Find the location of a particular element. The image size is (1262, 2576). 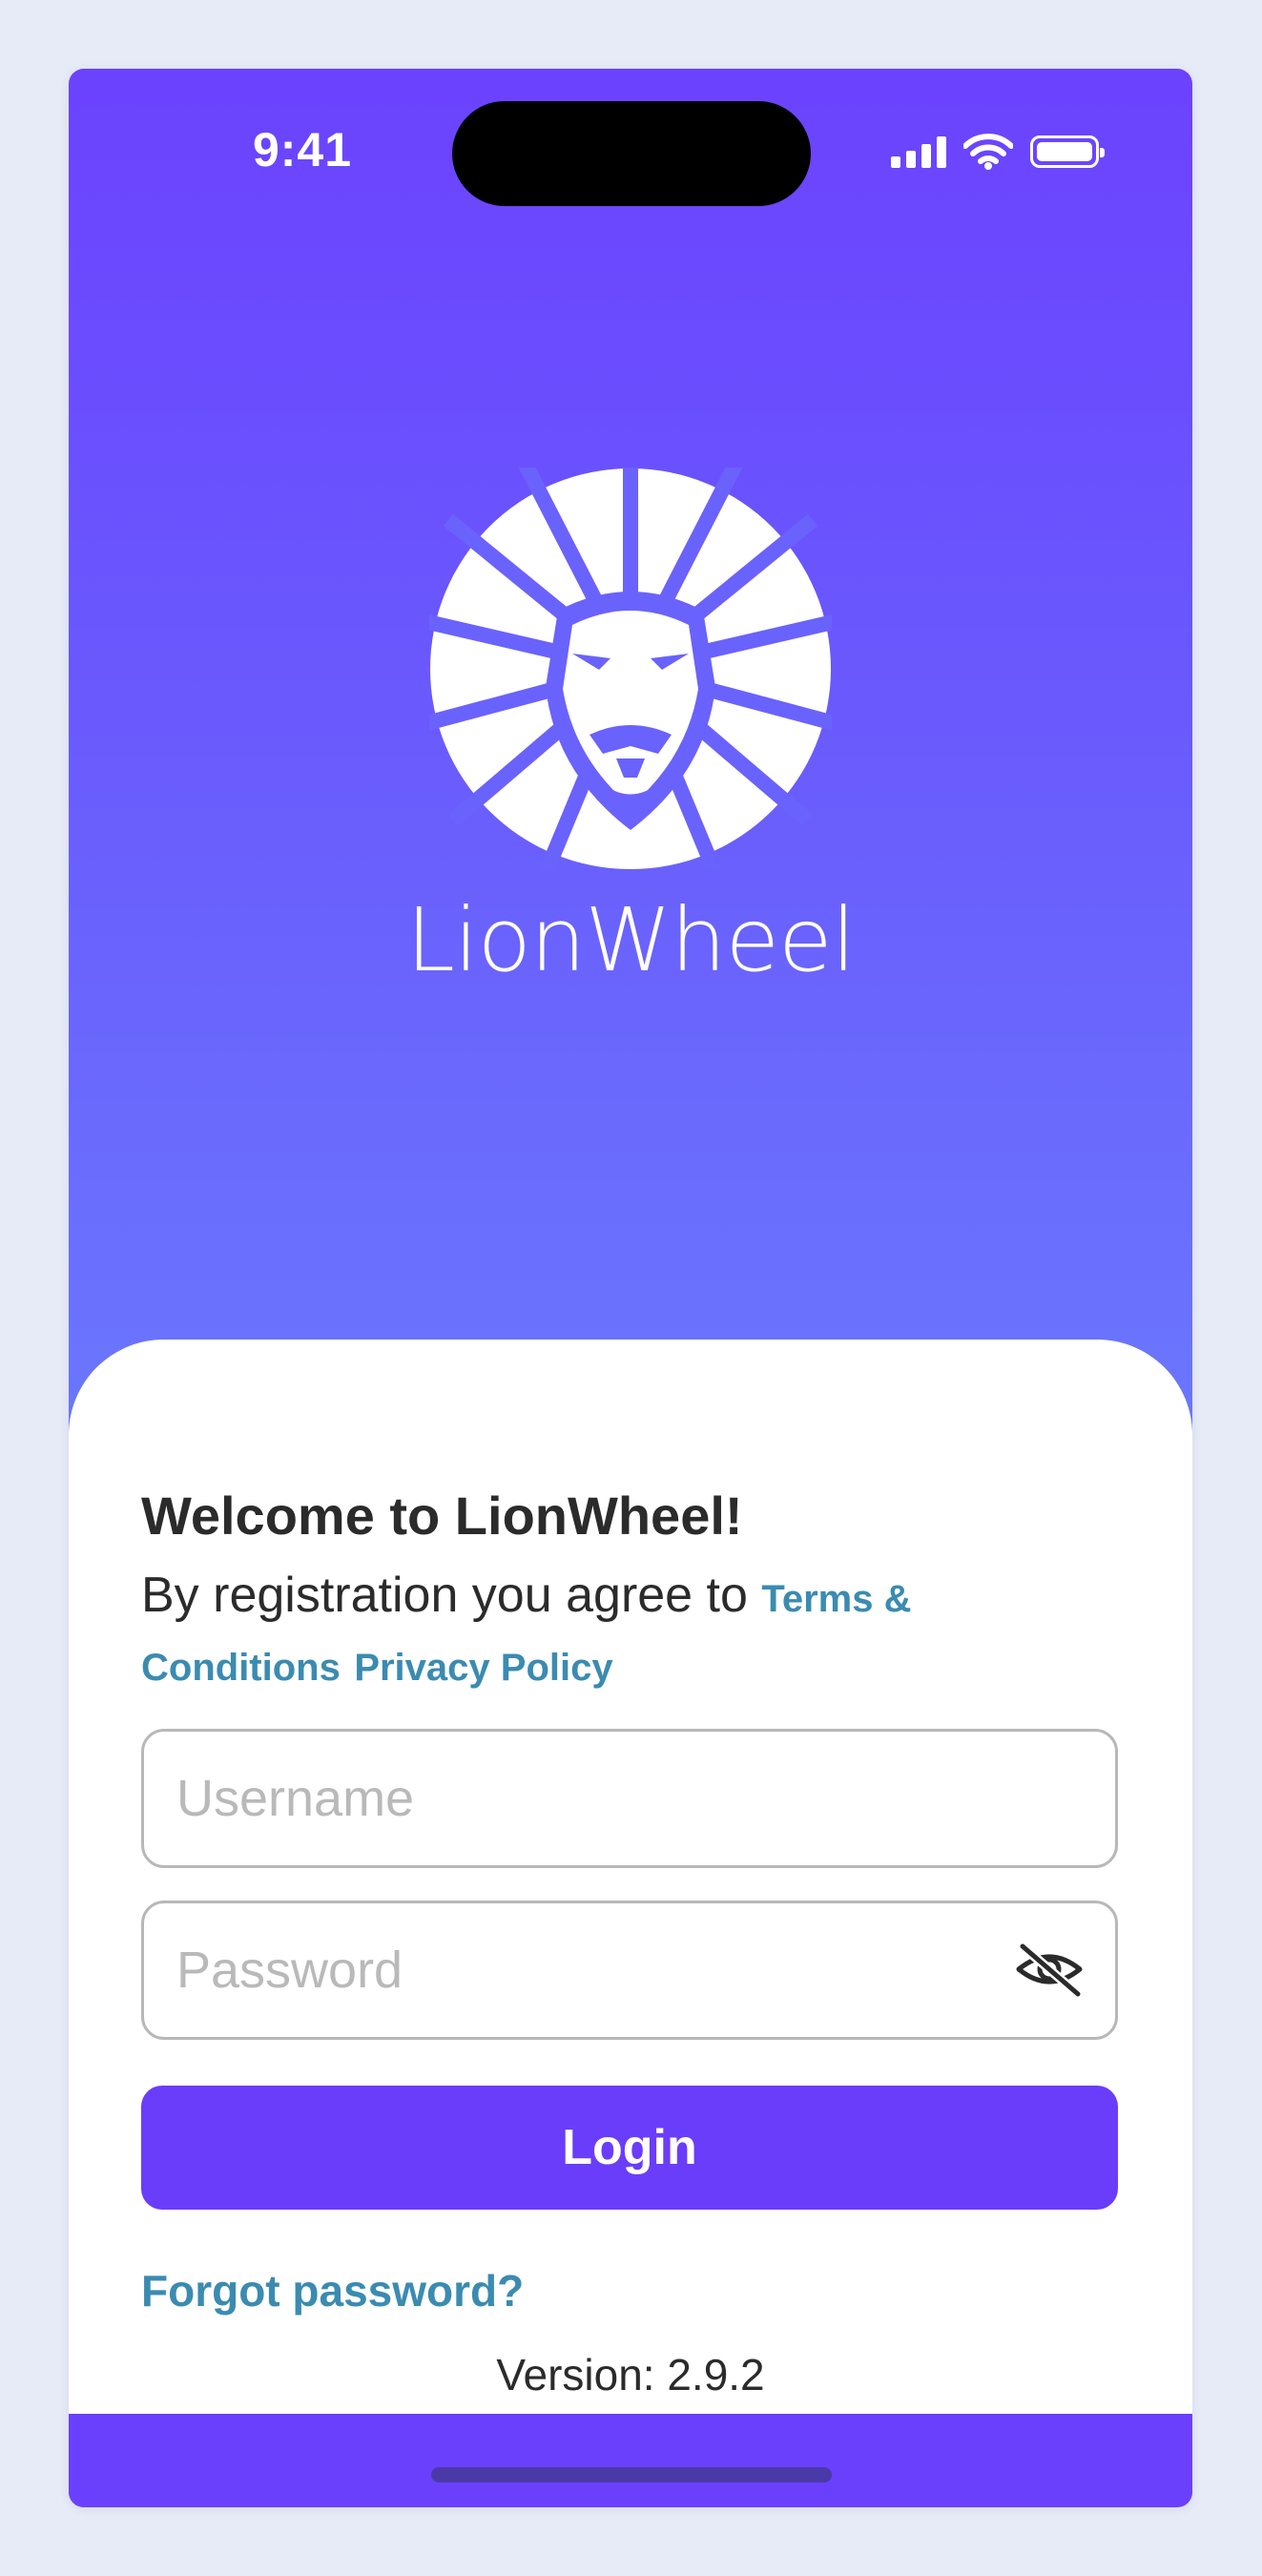

login-button: Login is located at coordinates (629, 2148).